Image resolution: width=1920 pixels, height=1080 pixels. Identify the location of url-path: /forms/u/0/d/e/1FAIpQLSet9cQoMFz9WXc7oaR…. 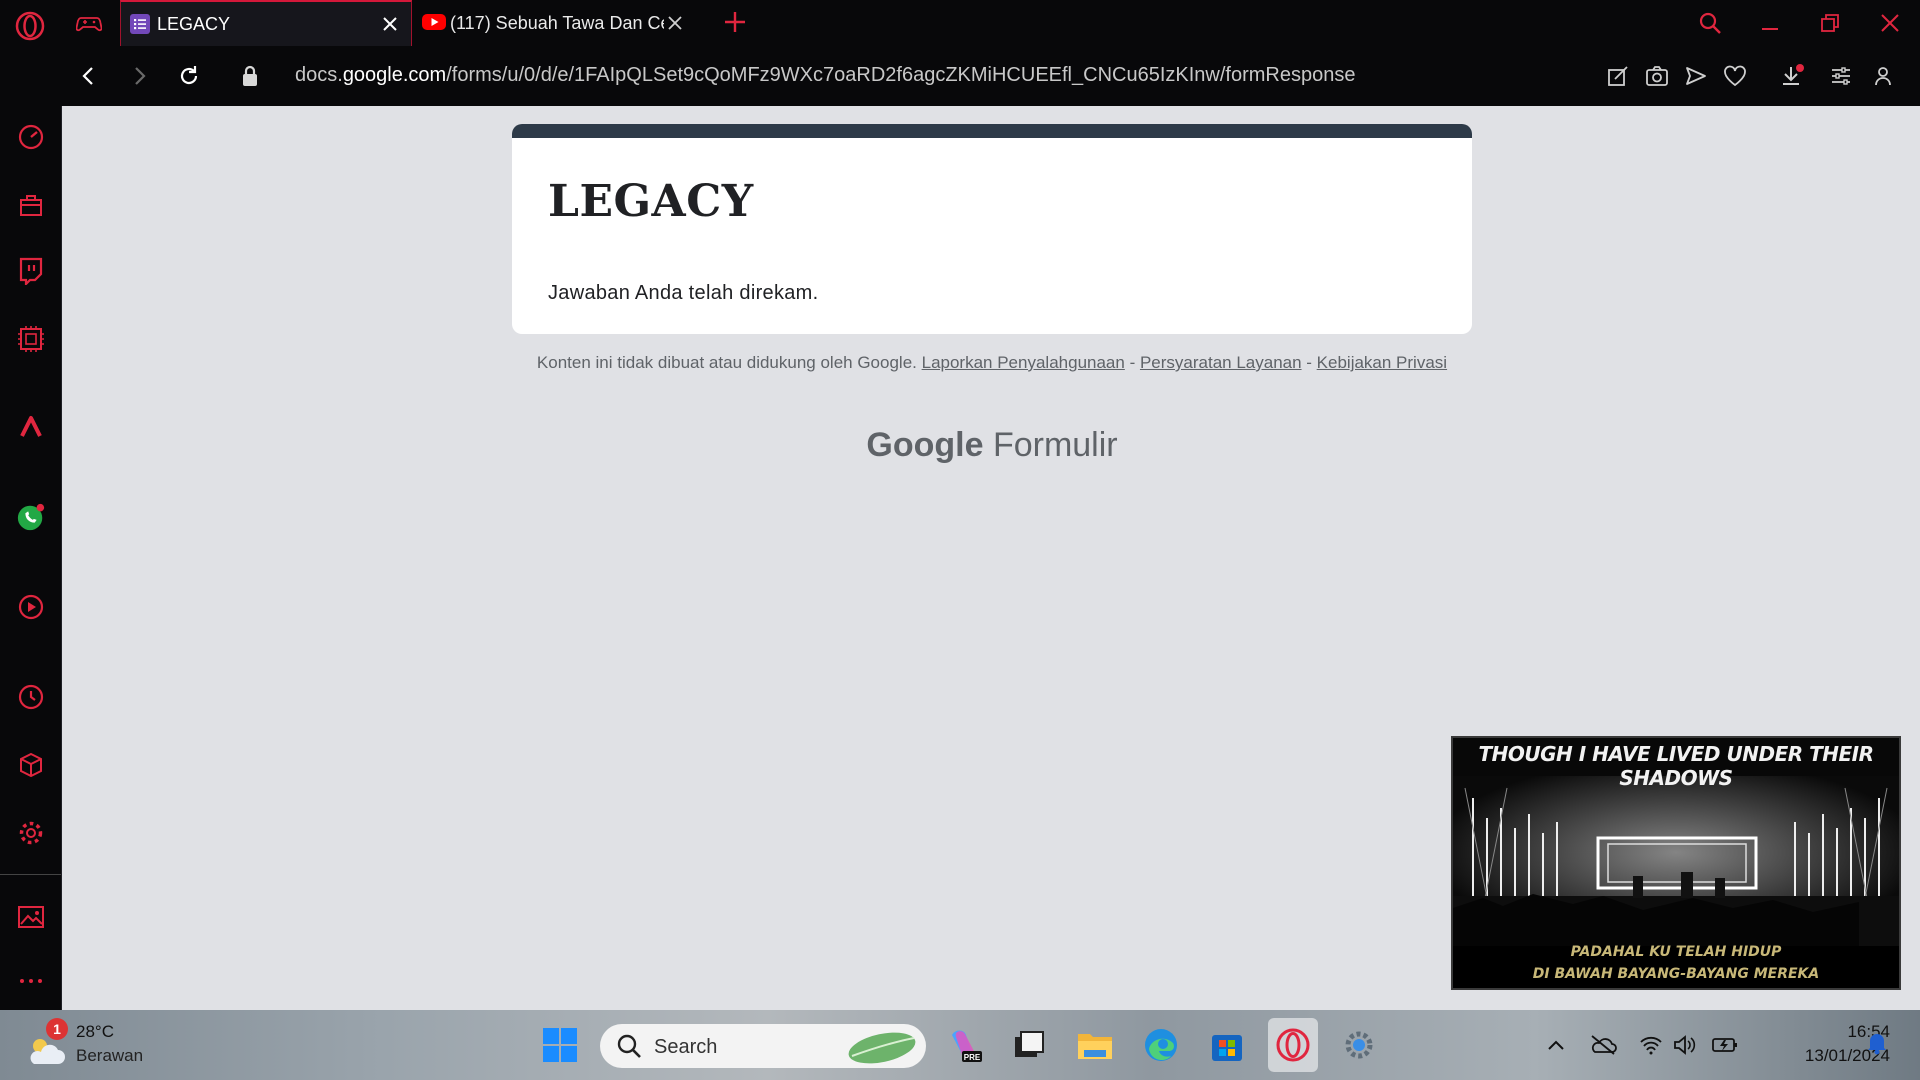
(901, 75).